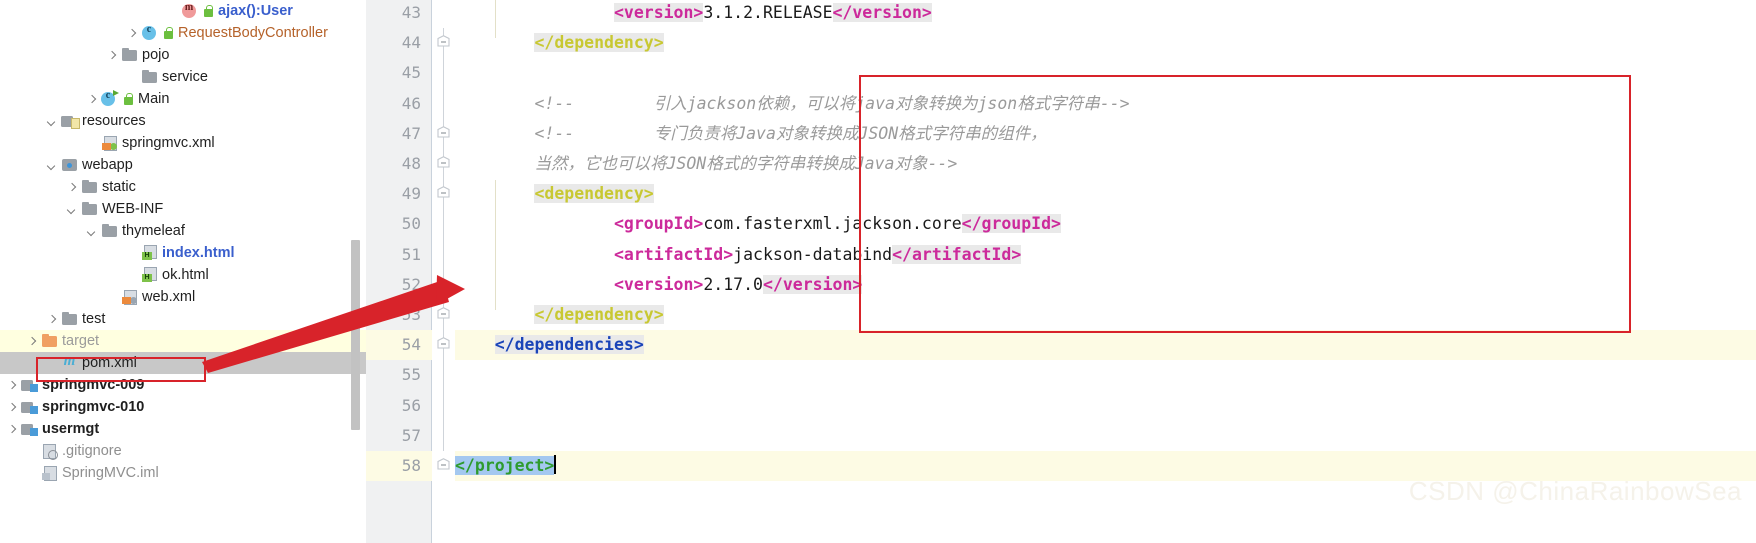 The width and height of the screenshot is (1756, 543). Describe the element at coordinates (183, 209) in the screenshot. I see `tree-item-web-inf: WEB-INF` at that location.